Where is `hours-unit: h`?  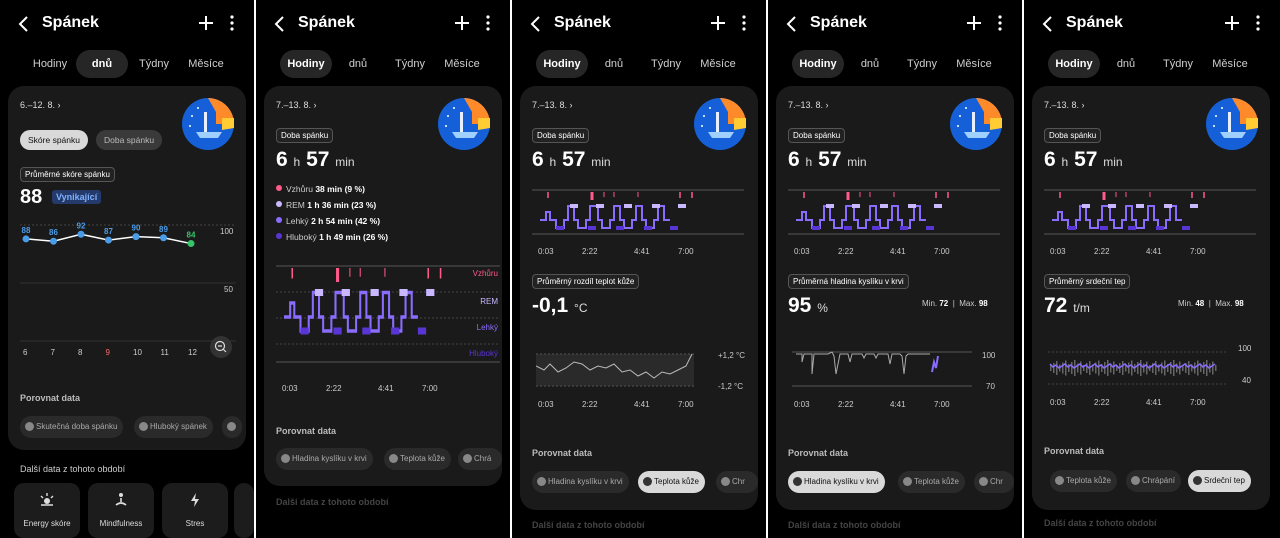
hours-unit: h is located at coordinates (553, 162).